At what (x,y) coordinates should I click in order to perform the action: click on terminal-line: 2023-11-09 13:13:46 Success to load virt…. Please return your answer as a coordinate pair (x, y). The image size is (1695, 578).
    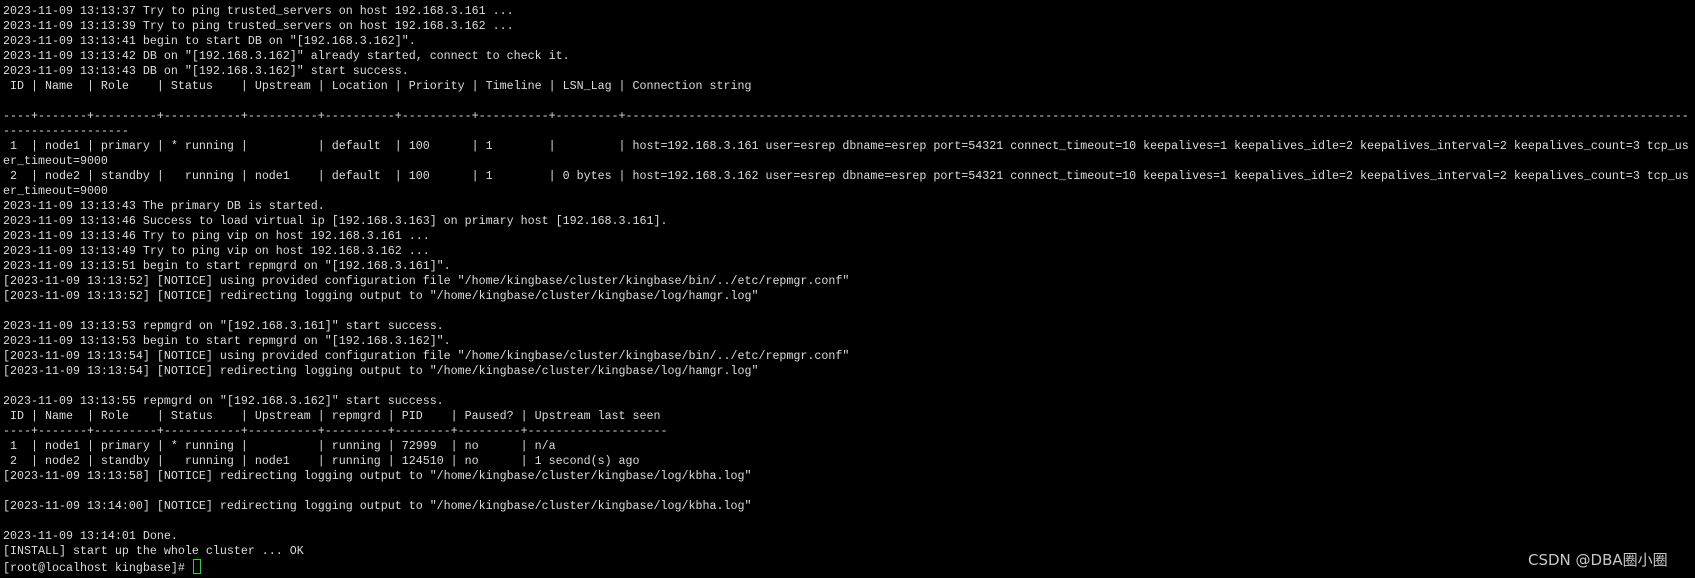
    Looking at the image, I should click on (335, 221).